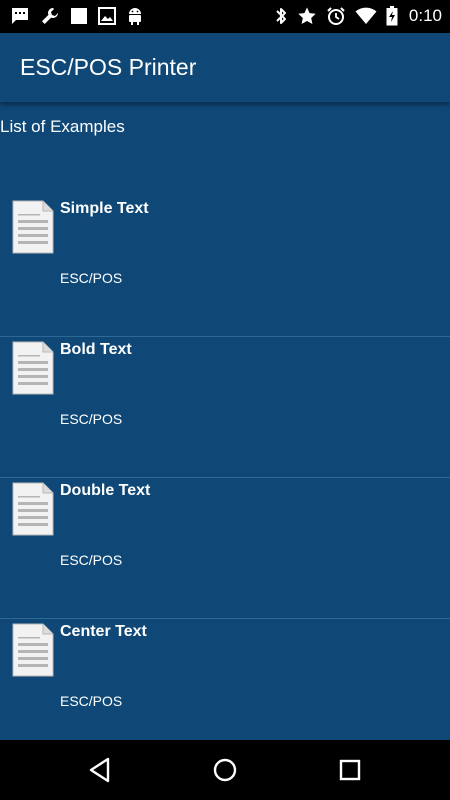  What do you see at coordinates (20, 16) in the screenshot?
I see `message-icon` at bounding box center [20, 16].